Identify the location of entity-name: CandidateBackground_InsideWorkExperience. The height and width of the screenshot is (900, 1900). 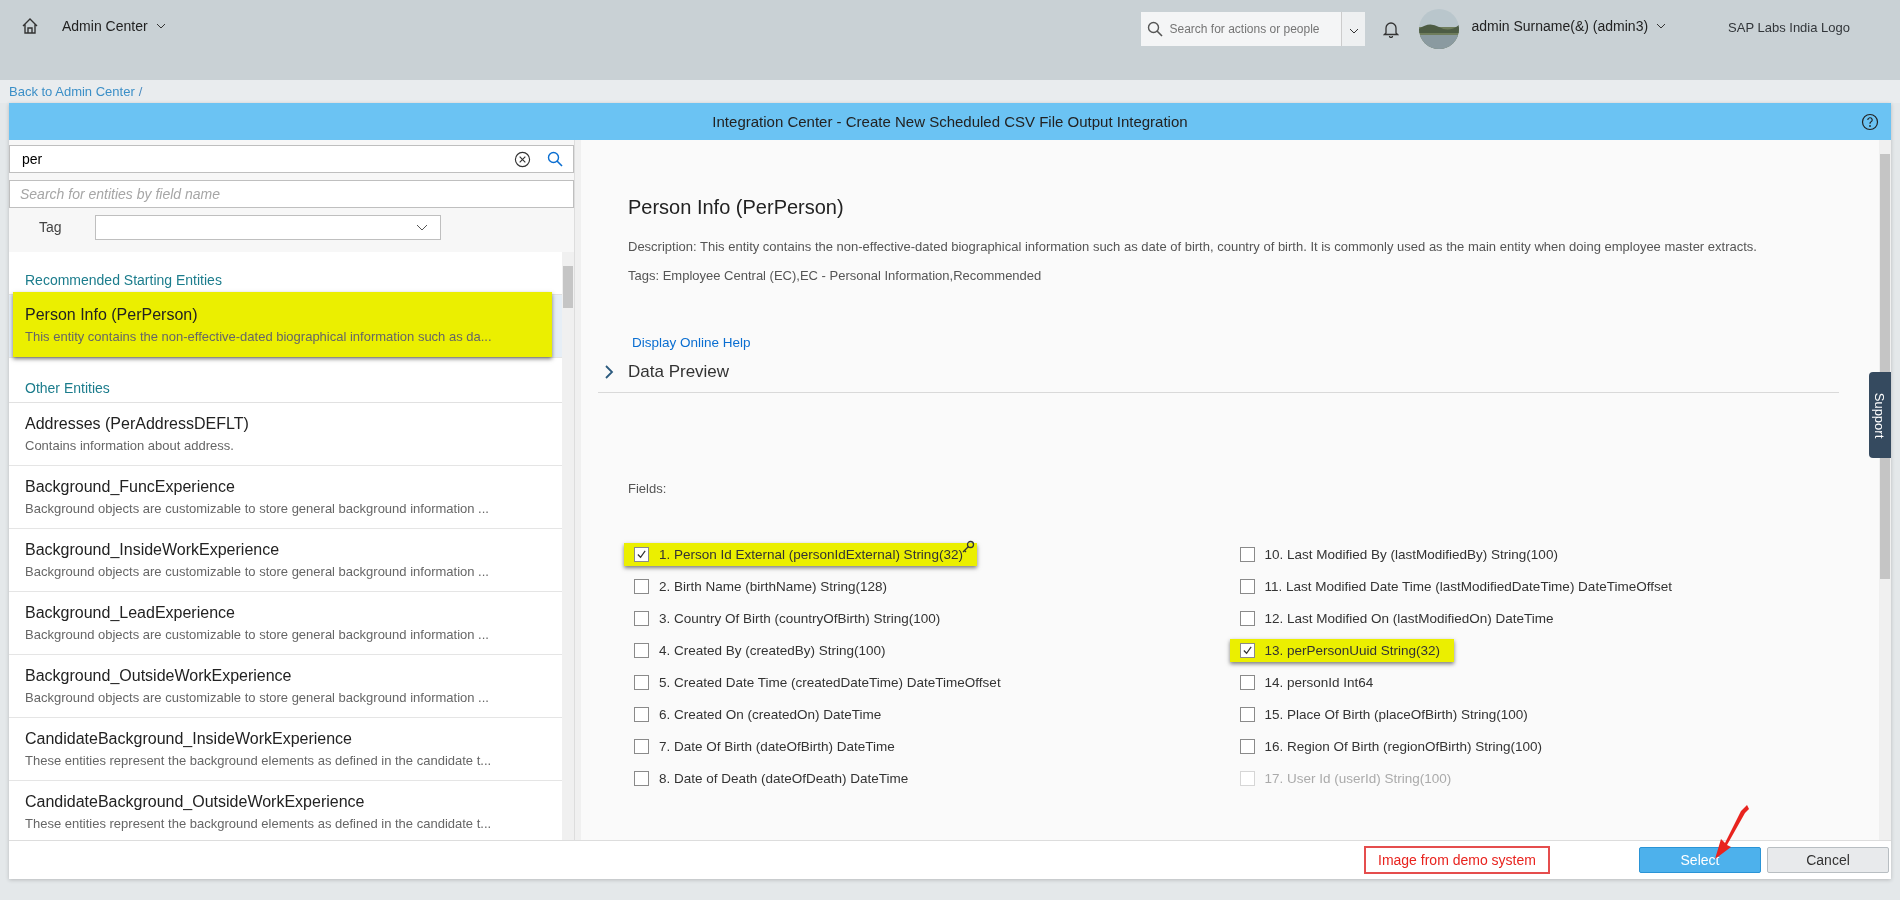
(189, 739).